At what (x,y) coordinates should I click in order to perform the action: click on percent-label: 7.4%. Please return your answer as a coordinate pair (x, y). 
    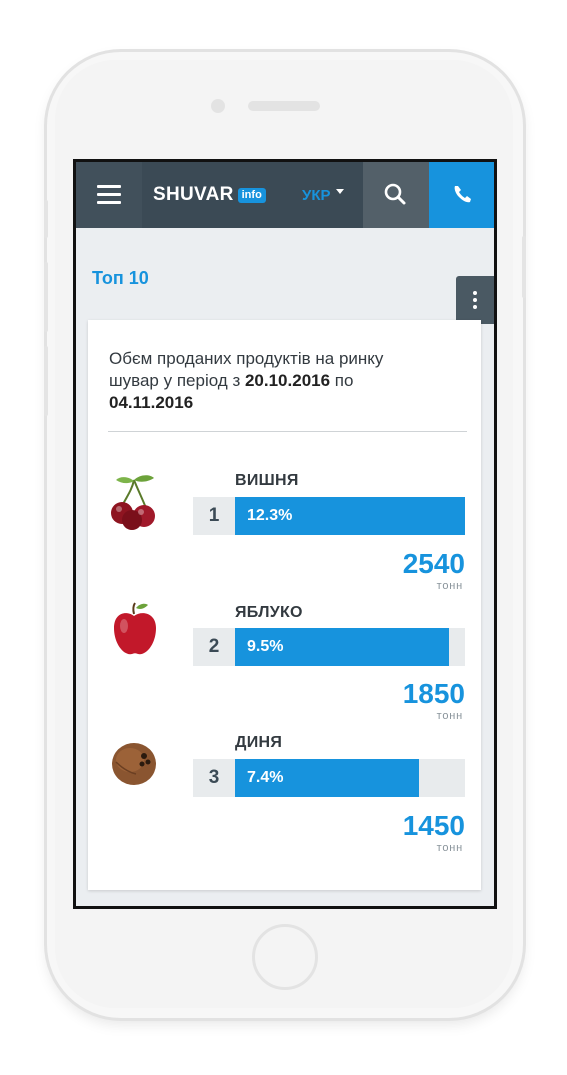
    Looking at the image, I should click on (265, 777).